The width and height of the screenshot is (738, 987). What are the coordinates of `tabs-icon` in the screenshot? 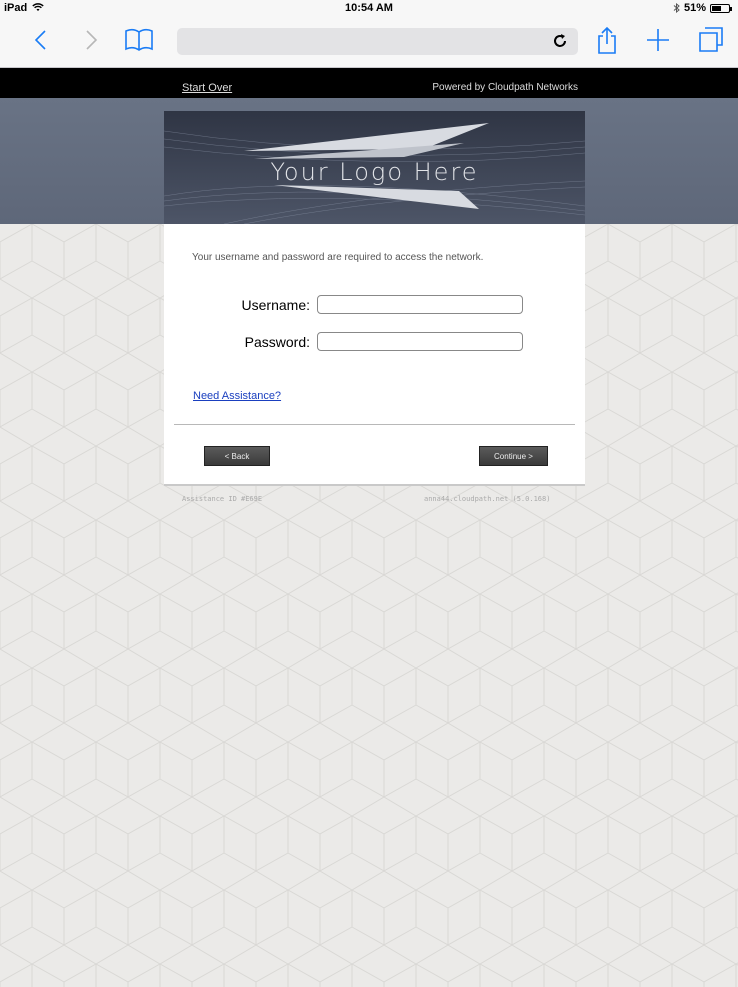 It's located at (711, 39).